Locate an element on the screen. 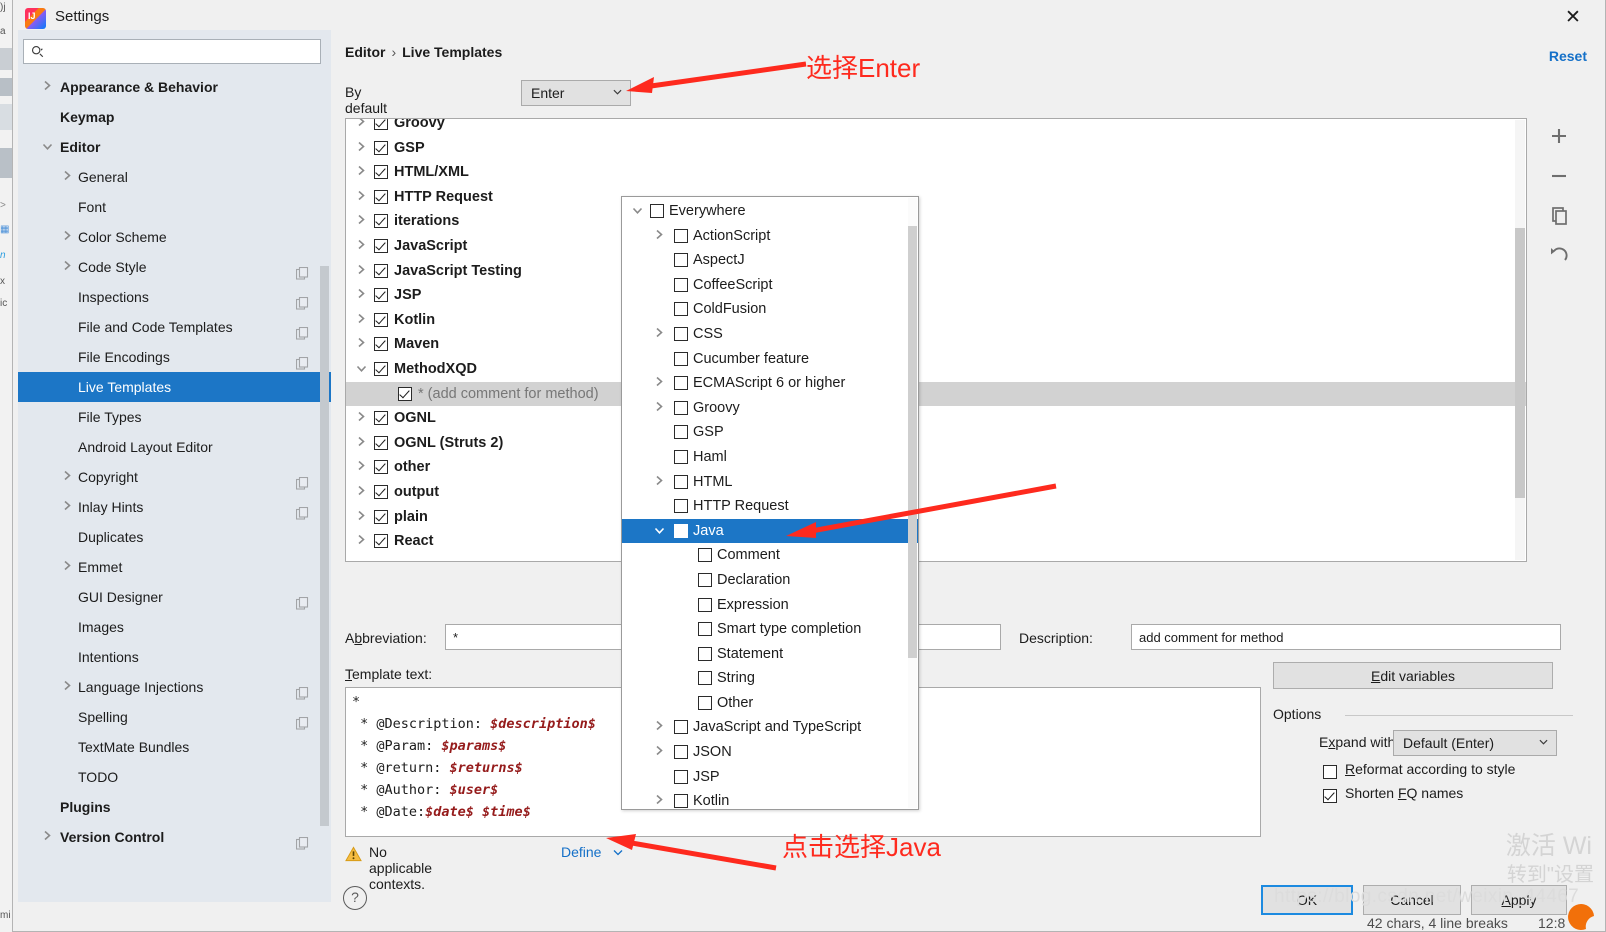 Image resolution: width=1606 pixels, height=932 pixels. expand-with-combo: Default (Enter) is located at coordinates (1475, 743).